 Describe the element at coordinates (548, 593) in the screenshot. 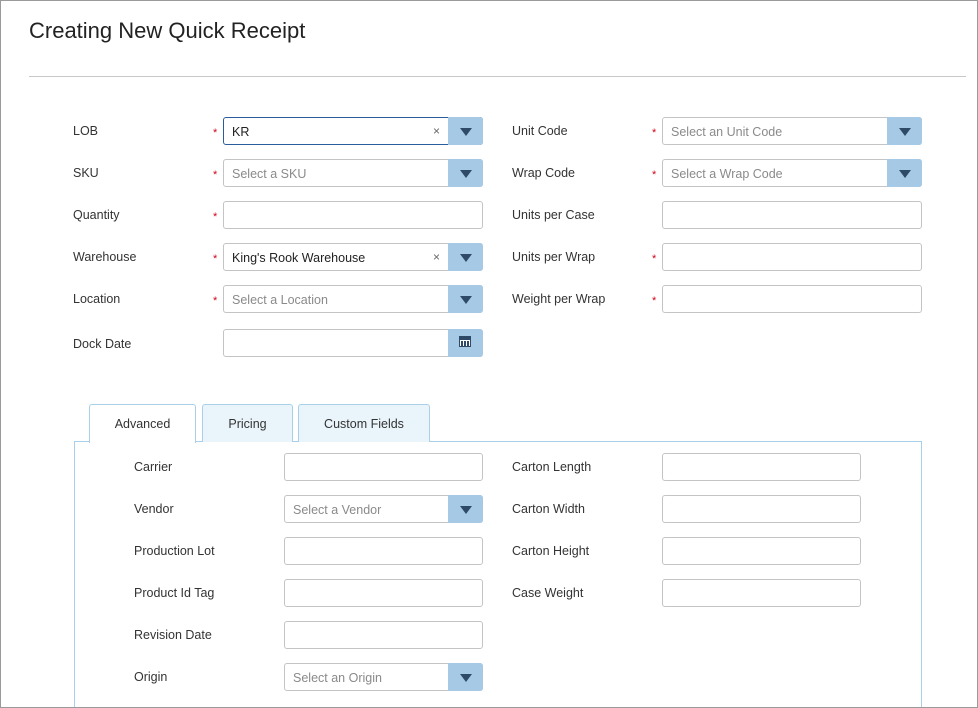

I see `case-weight-label: Case Weight` at that location.